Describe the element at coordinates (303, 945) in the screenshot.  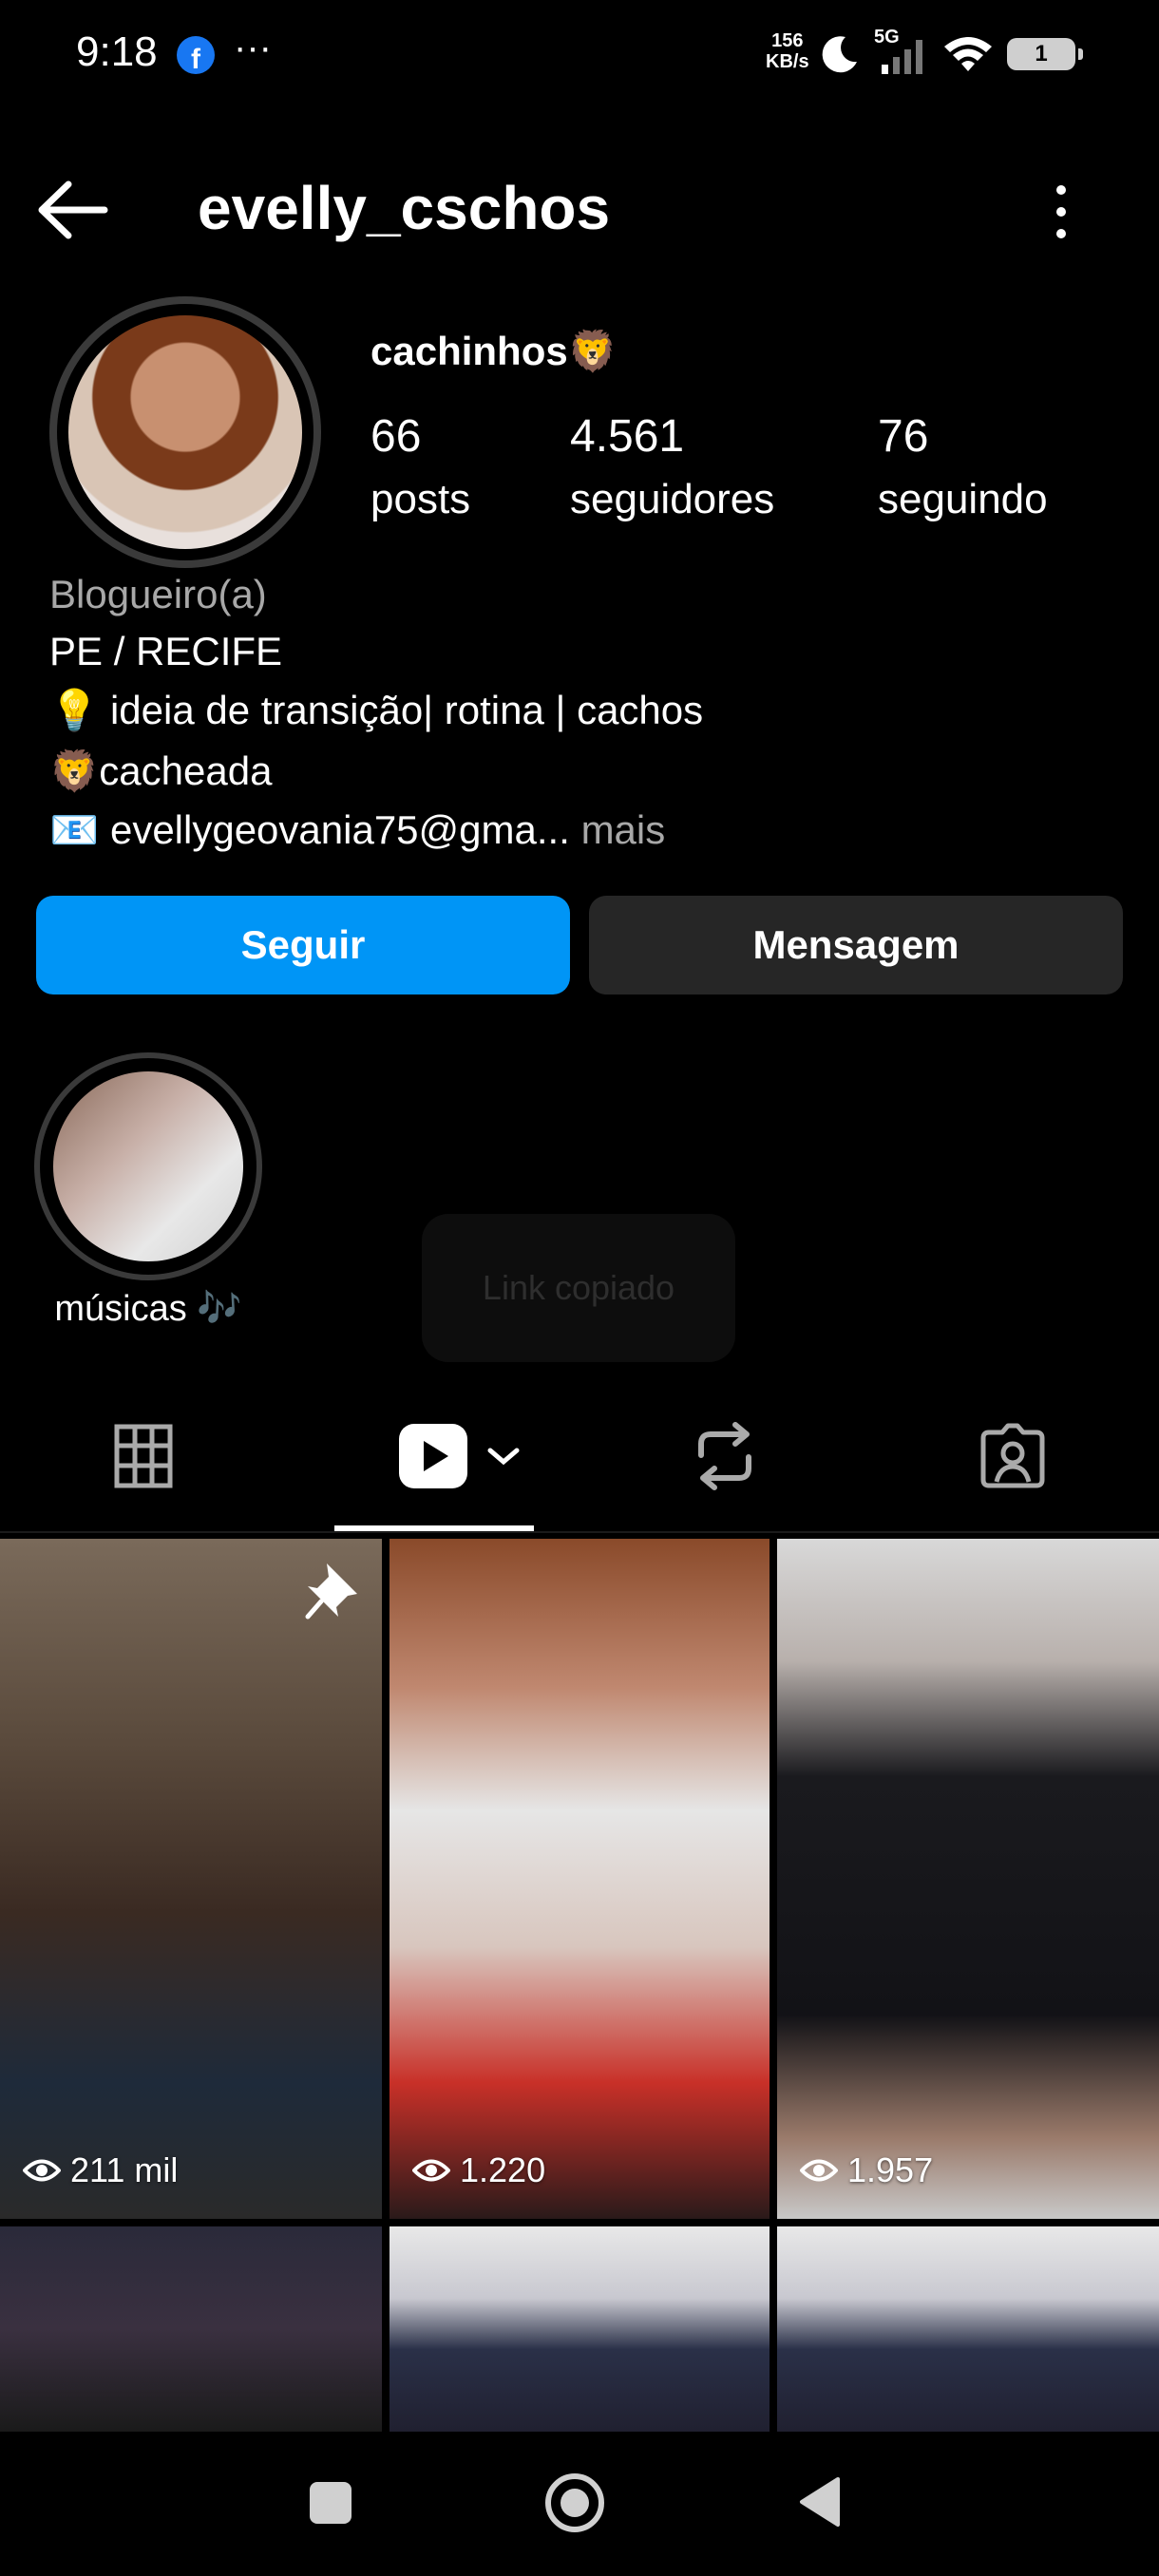
I see `follow-button: Seguir` at that location.